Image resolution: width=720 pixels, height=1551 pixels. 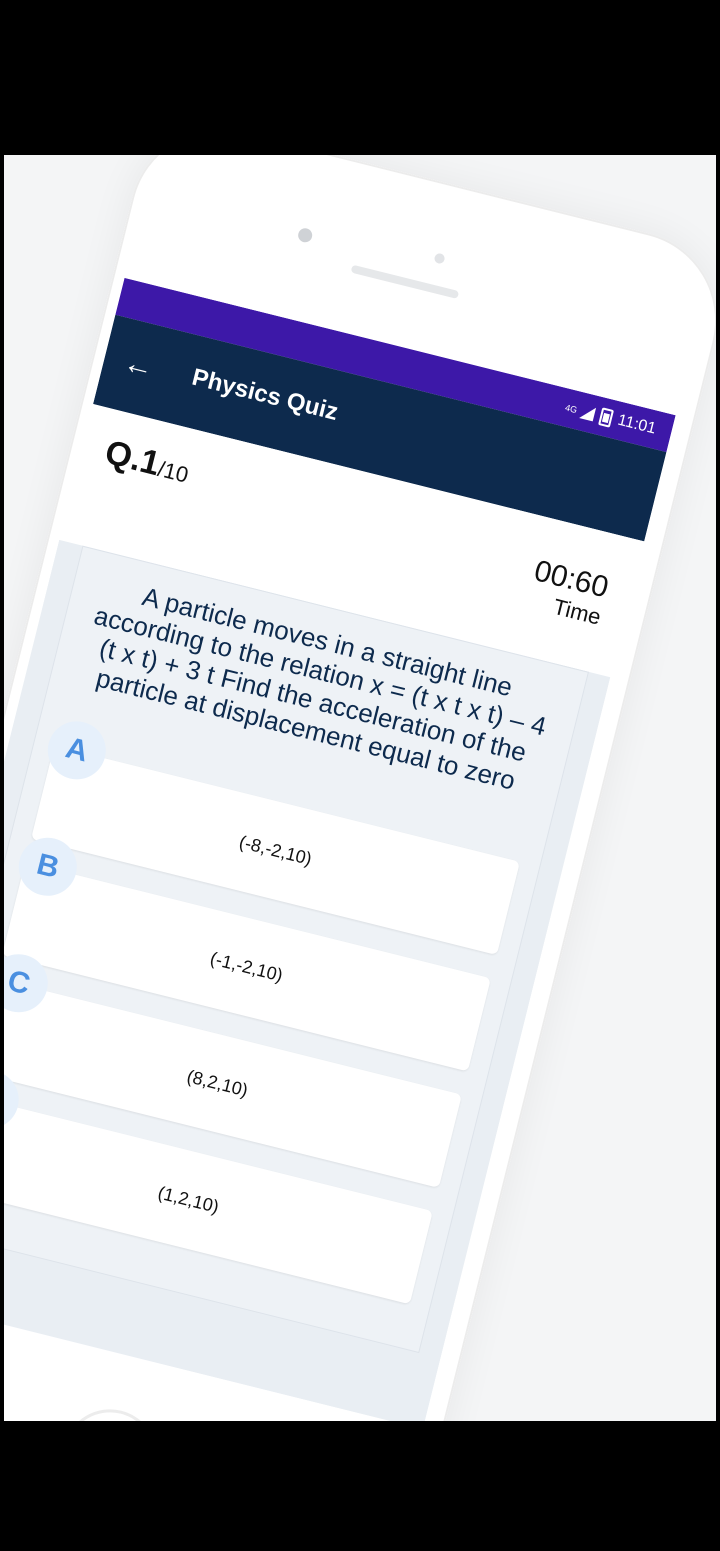 I want to click on battery-icon, so click(x=606, y=417).